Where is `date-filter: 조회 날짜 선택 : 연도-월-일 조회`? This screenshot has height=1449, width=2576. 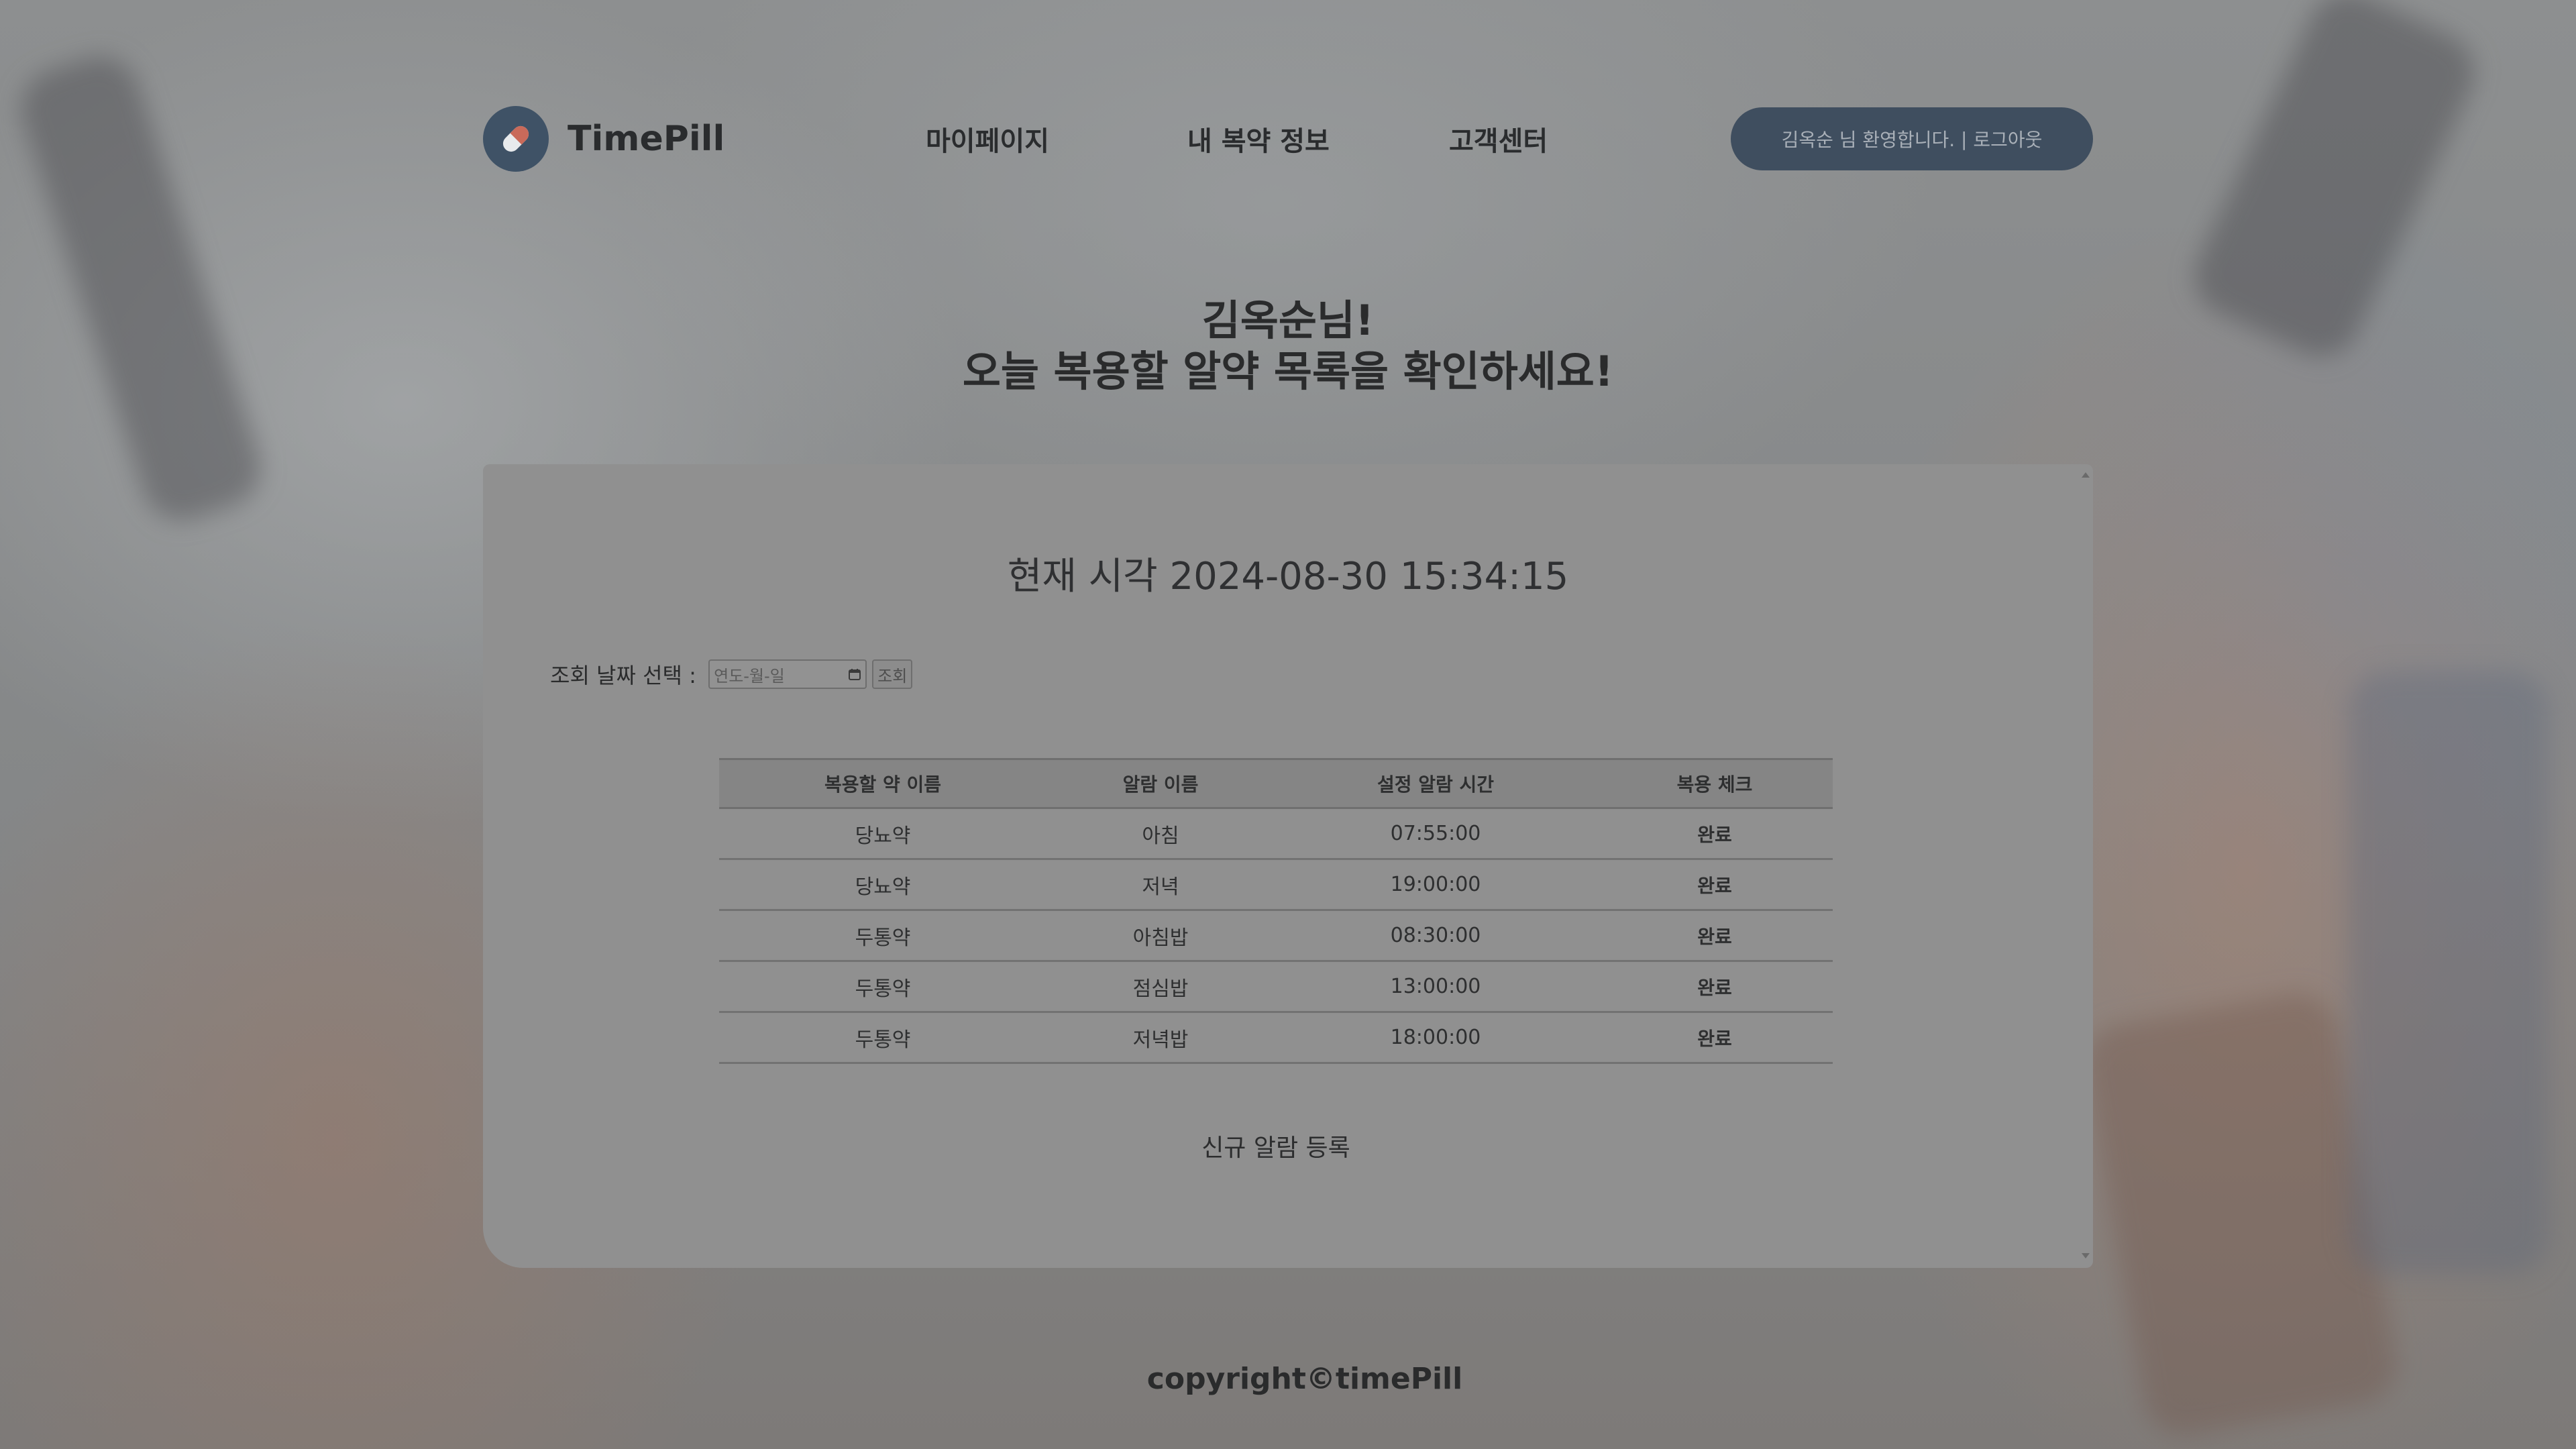
date-filter: 조회 날짜 선택 : 연도-월-일 조회 is located at coordinates (731, 674).